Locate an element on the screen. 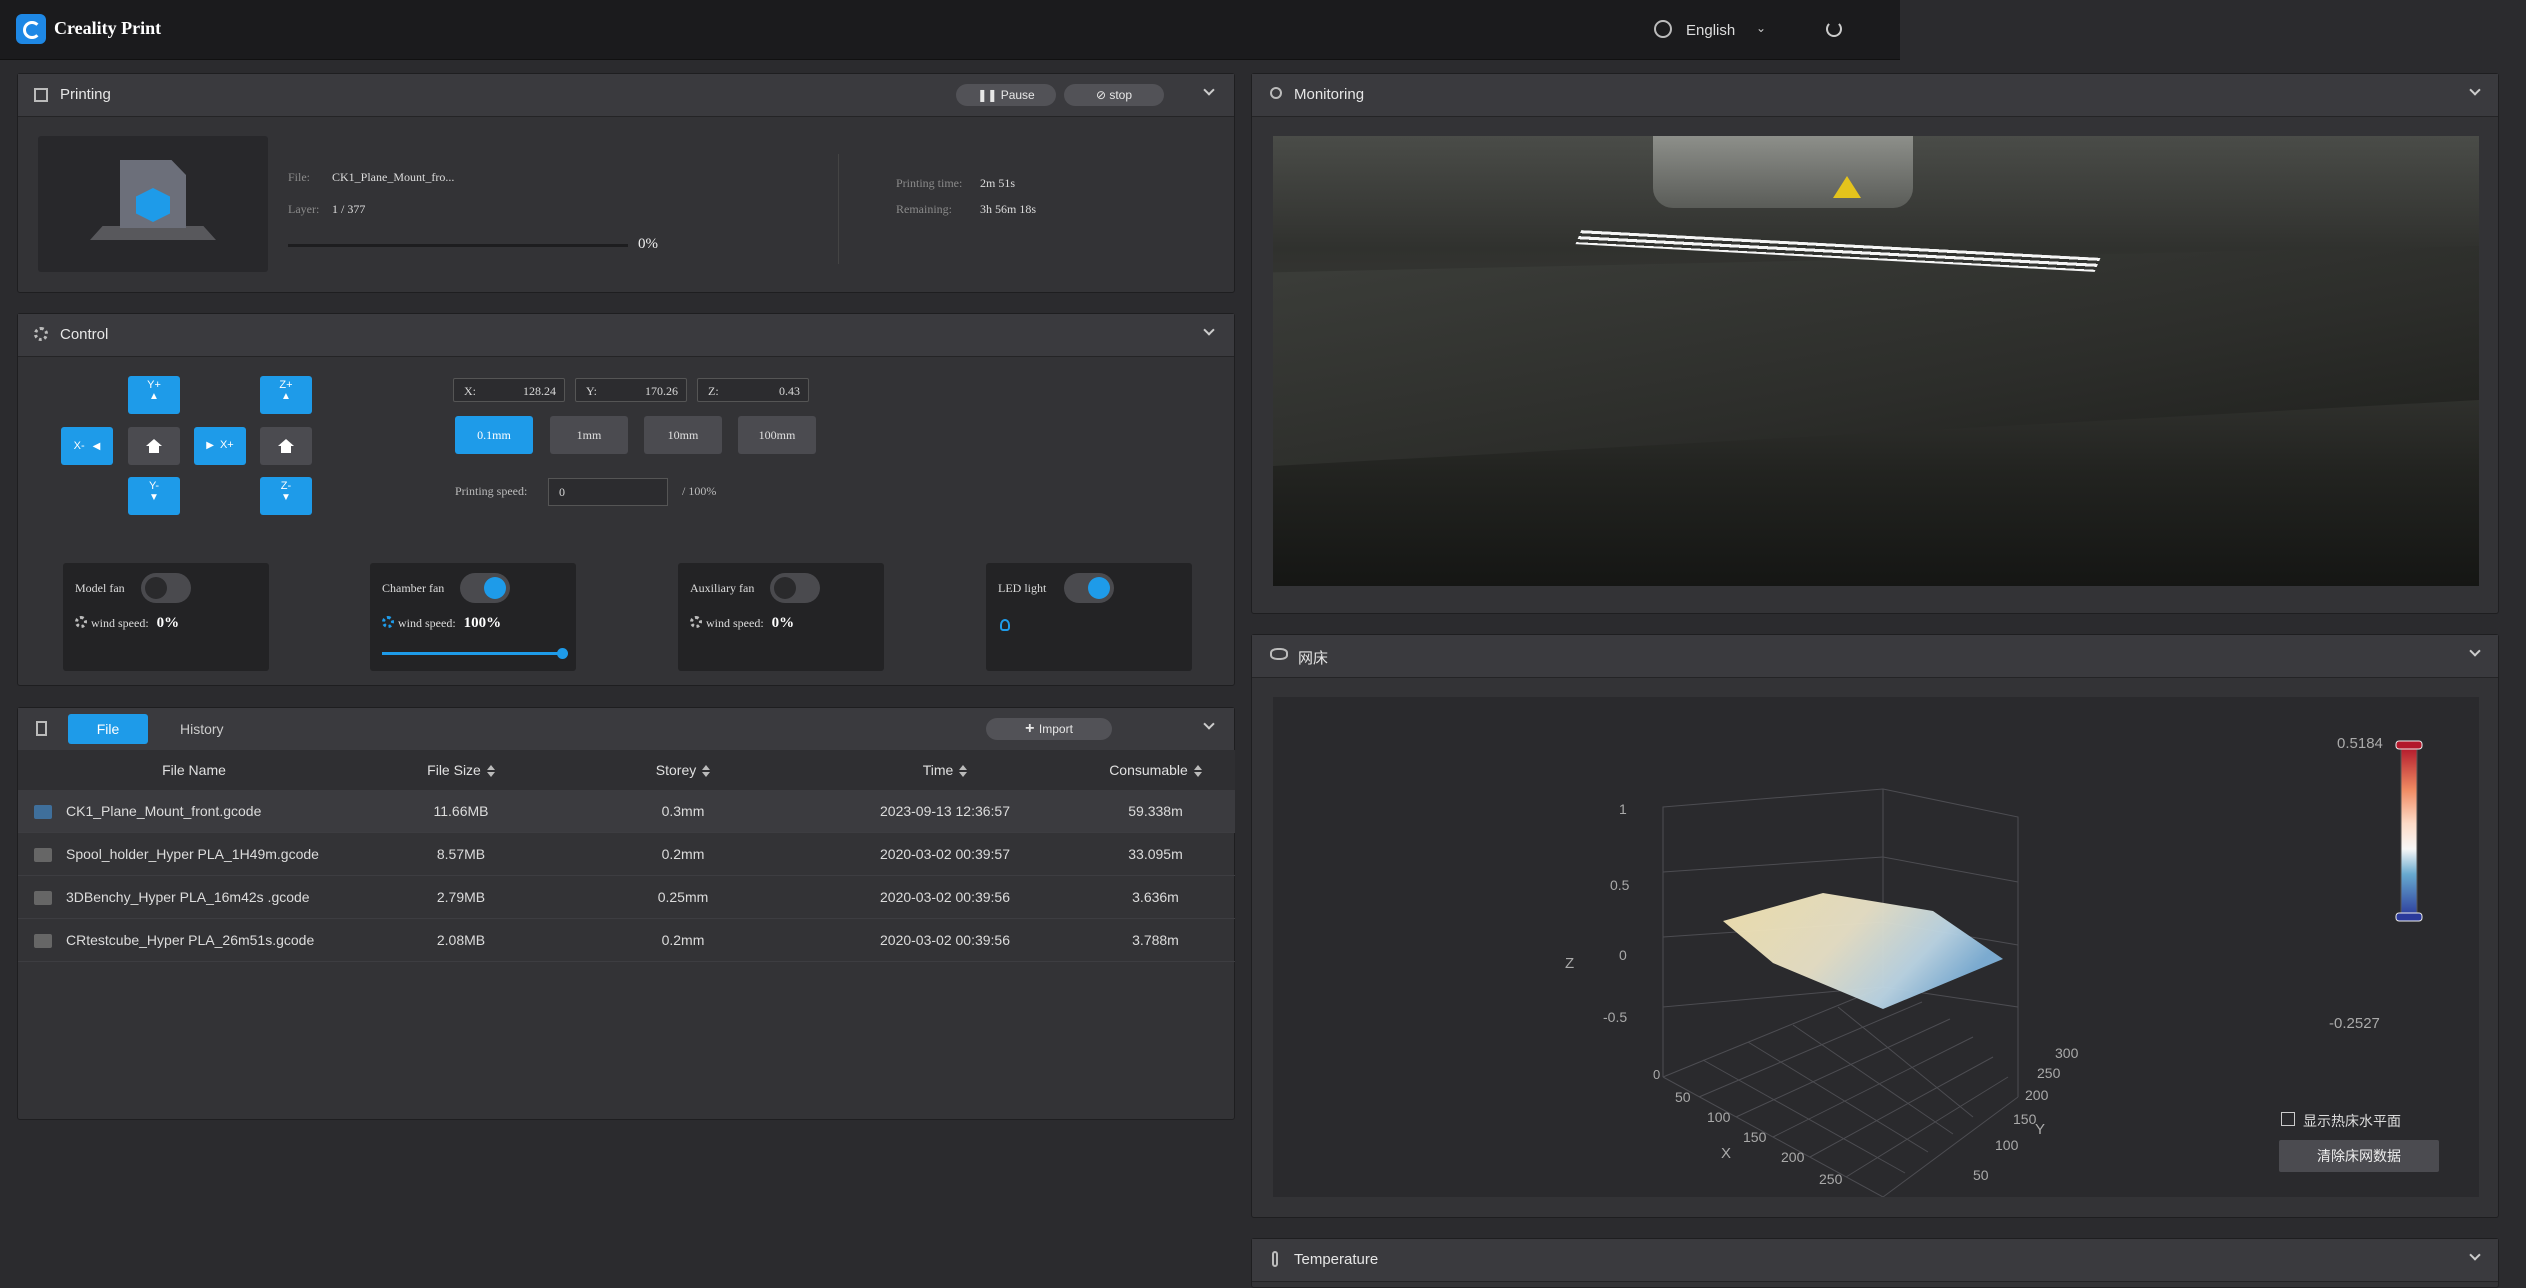 The height and width of the screenshot is (1288, 2526). gear-icon is located at coordinates (41, 334).